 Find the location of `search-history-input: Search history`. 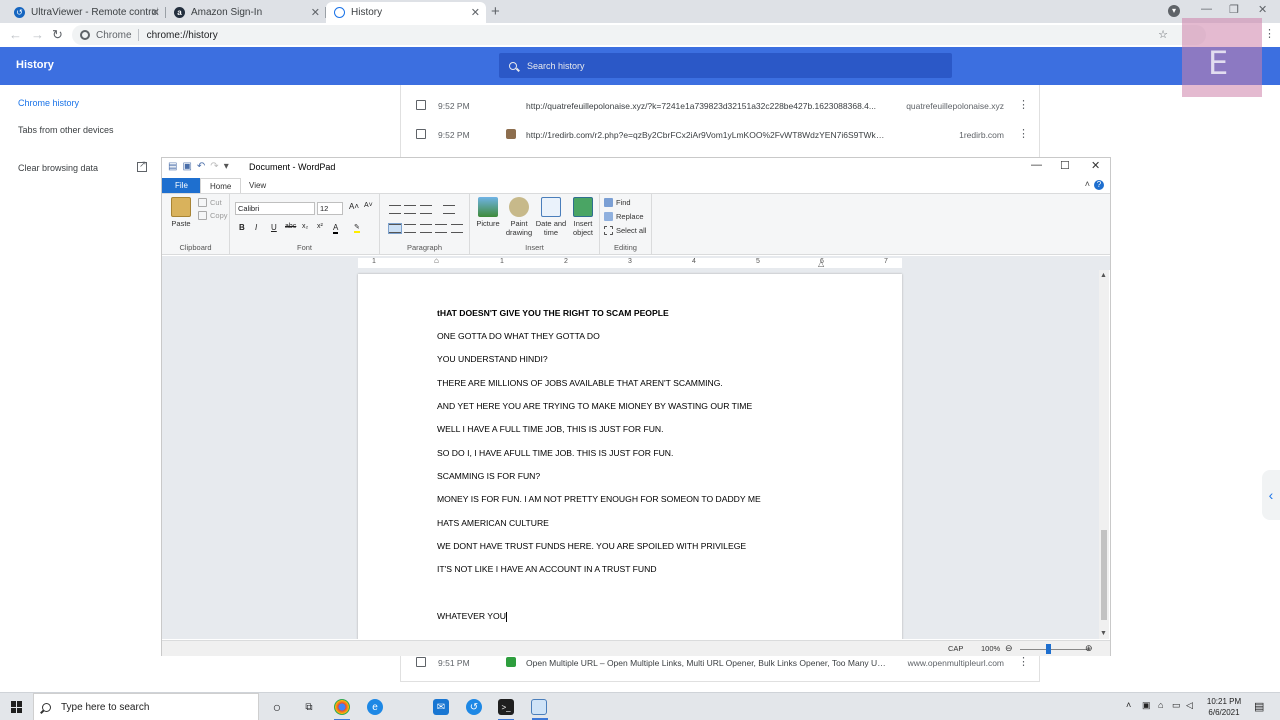

search-history-input: Search history is located at coordinates (725, 65).